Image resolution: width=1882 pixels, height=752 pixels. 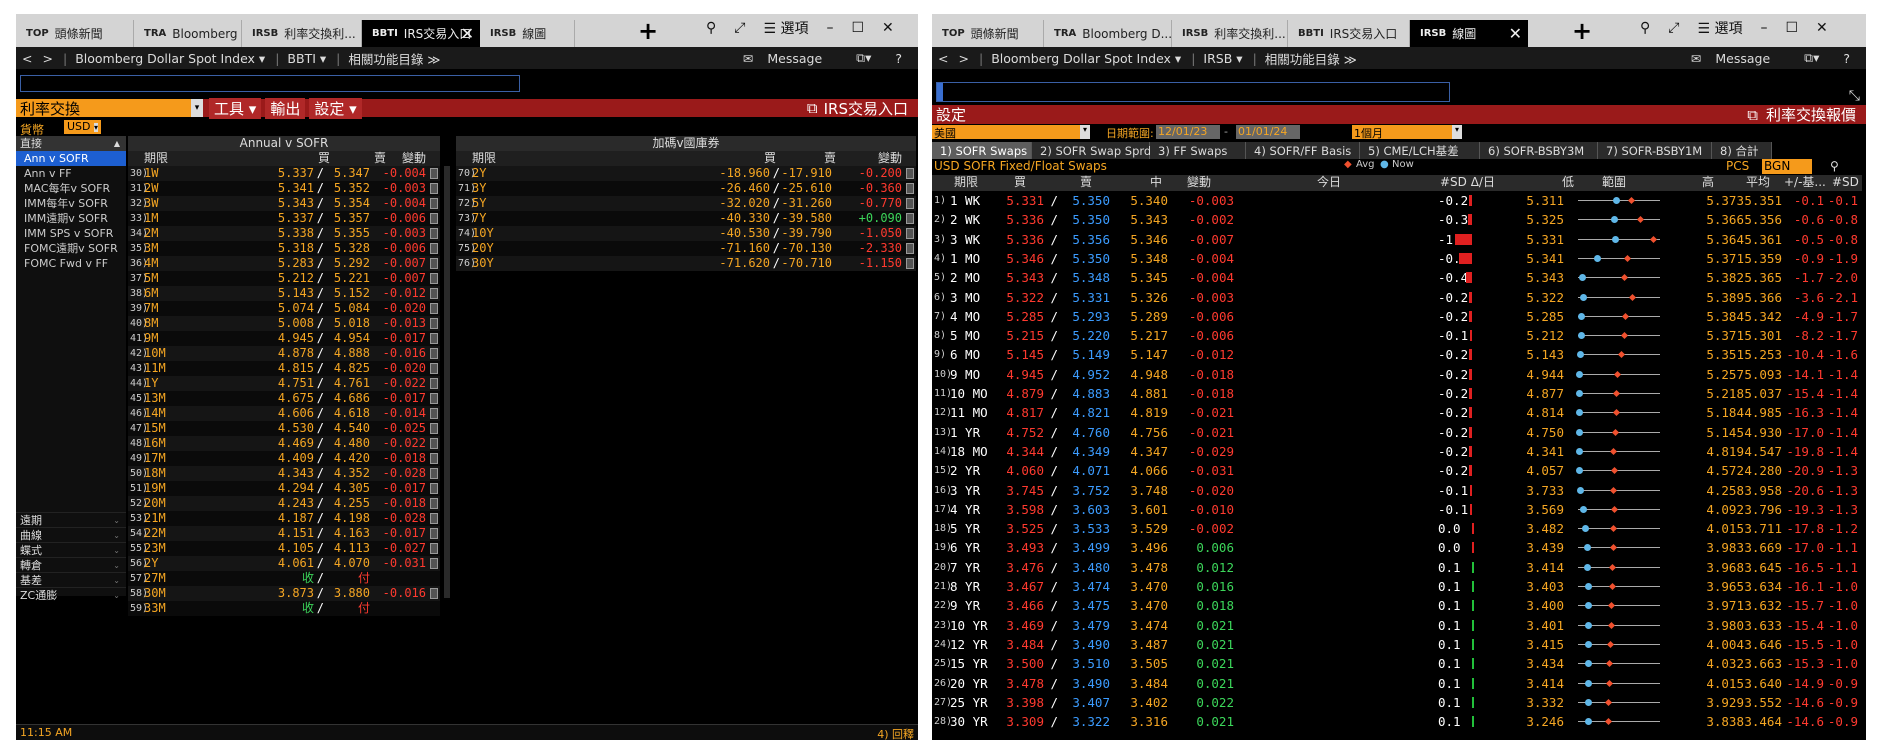 I want to click on subtab-6: 7) SOFR-BSBY1M, so click(x=1655, y=150).